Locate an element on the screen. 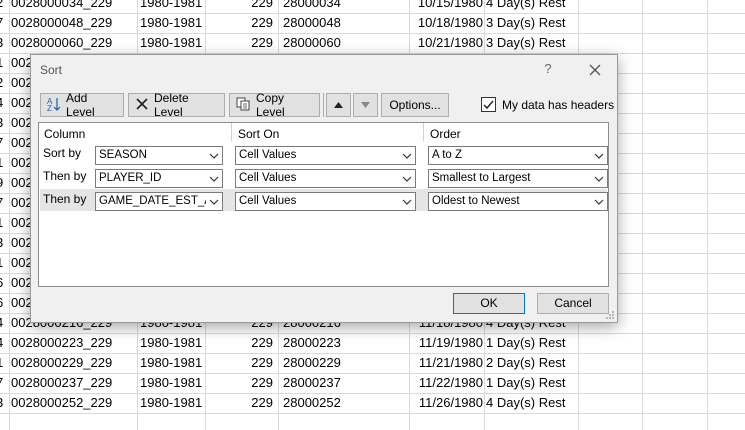 Image resolution: width=745 pixels, height=430 pixels. table-cell: 0028000237_229 is located at coordinates (73, 383).